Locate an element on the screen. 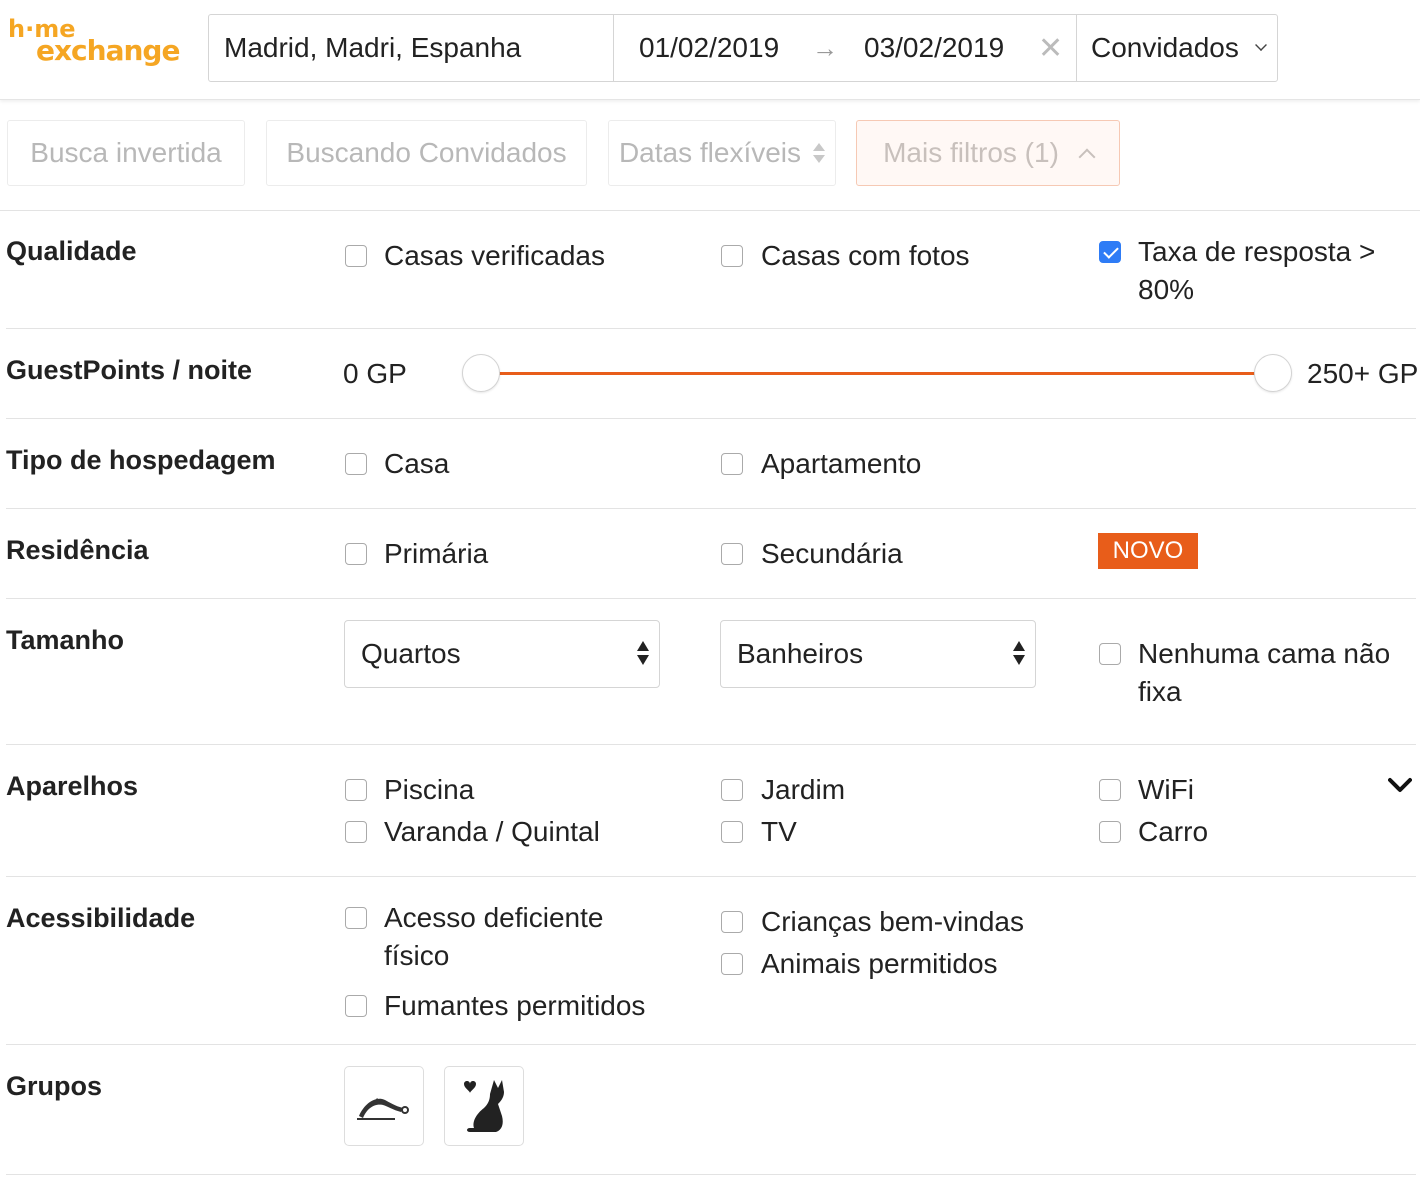 This screenshot has height=1188, width=1420. reverse-search-label: Busca invertida is located at coordinates (126, 152).